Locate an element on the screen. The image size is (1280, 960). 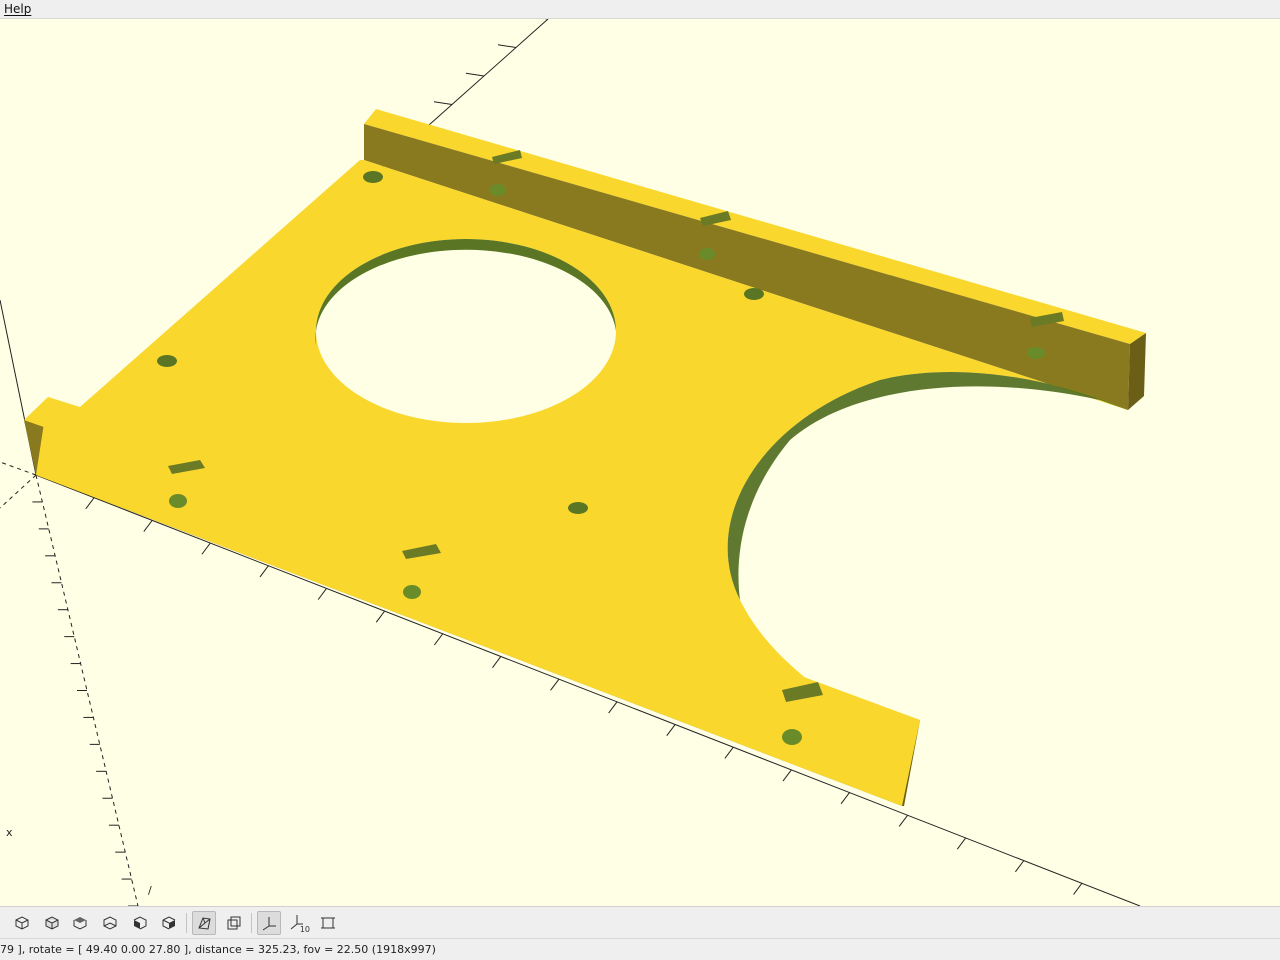
view-right-button is located at coordinates (169, 923).